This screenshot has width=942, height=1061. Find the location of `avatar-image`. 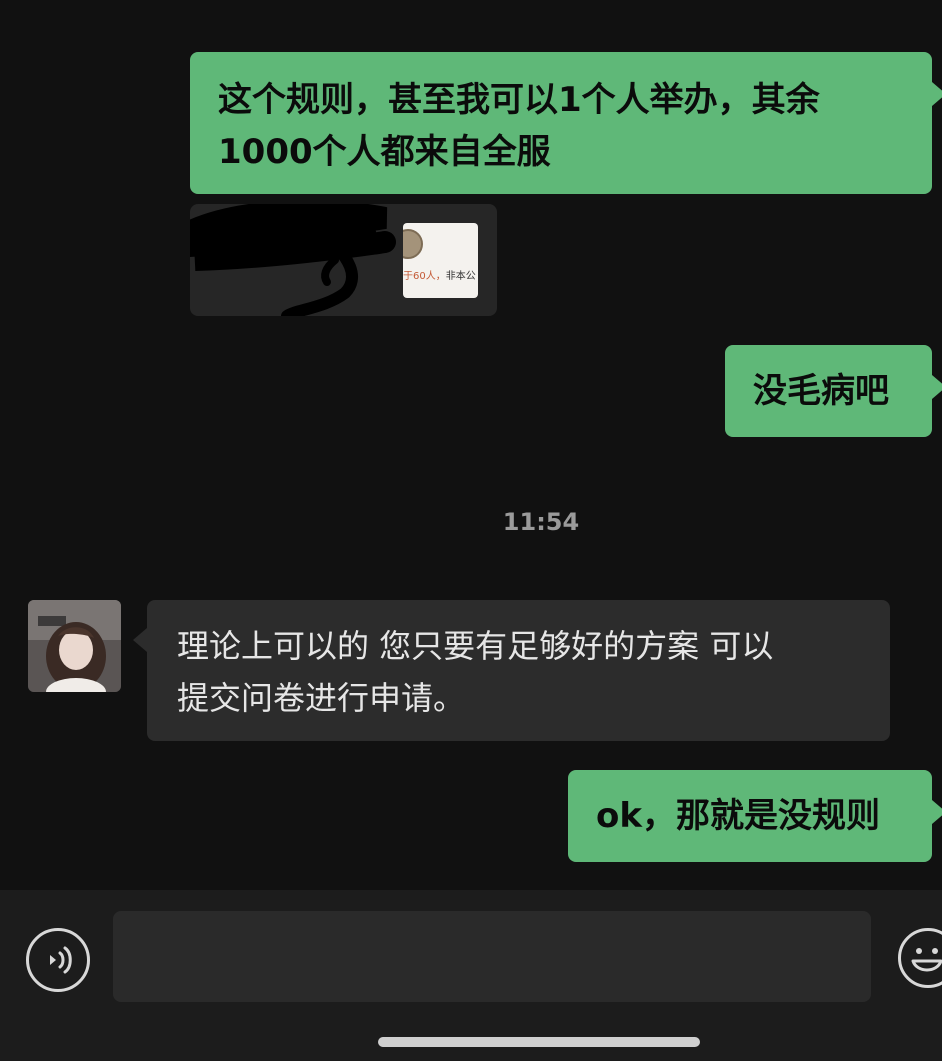

avatar-image is located at coordinates (74, 646).